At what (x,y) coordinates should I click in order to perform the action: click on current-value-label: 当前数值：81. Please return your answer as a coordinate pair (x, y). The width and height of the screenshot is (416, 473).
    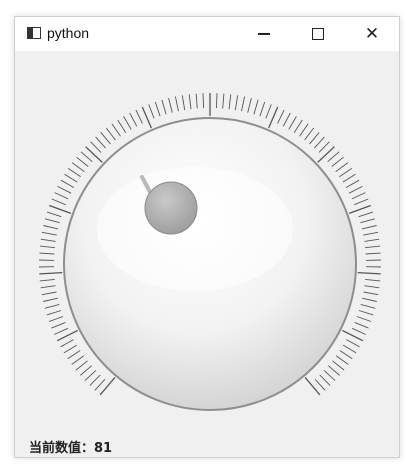
    Looking at the image, I should click on (70, 446).